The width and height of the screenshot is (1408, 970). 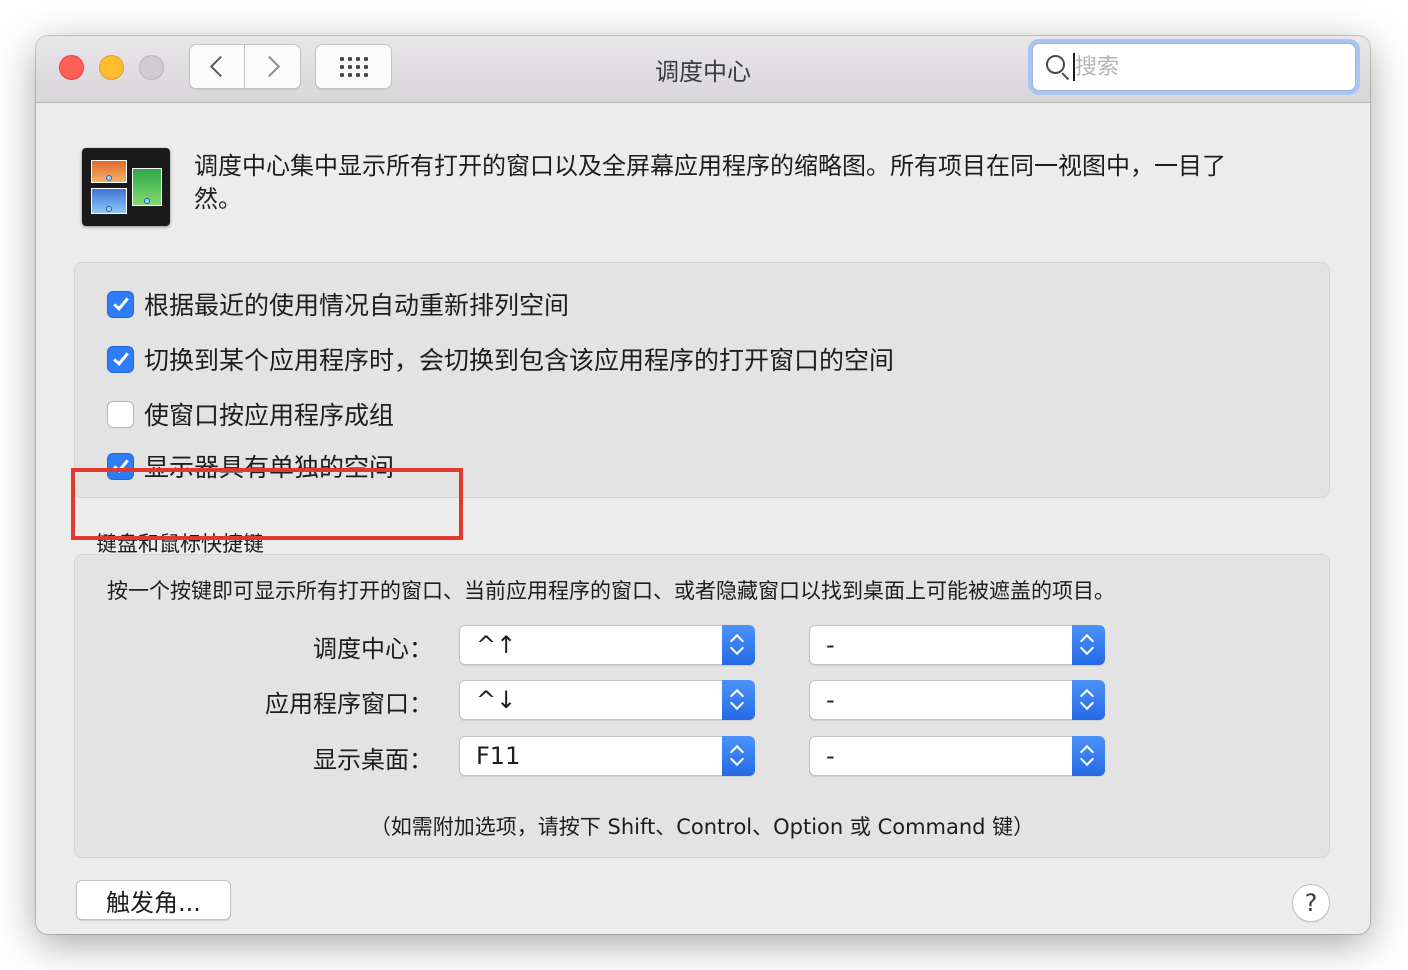 I want to click on chevron-right-icon, so click(x=269, y=66).